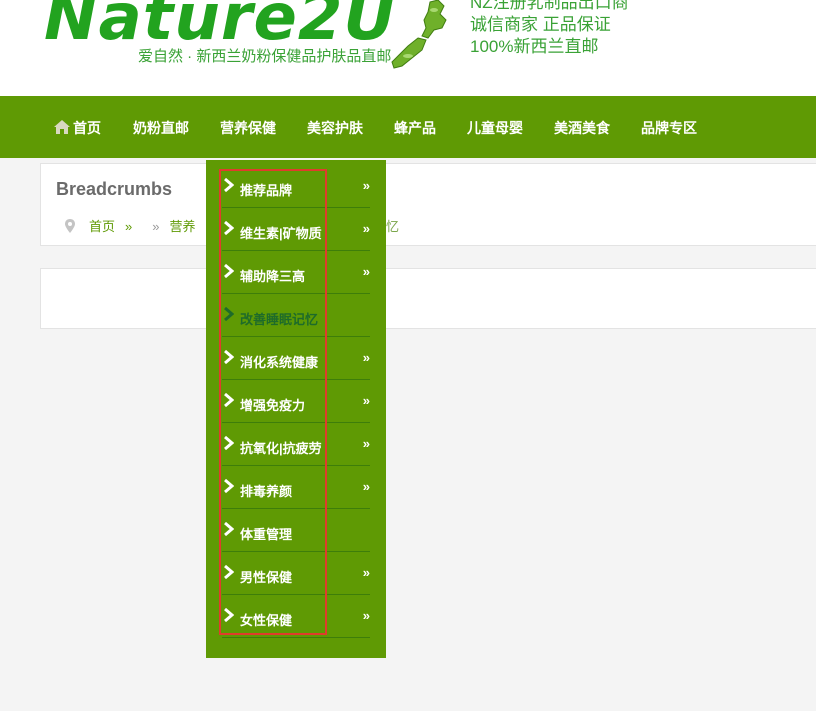  I want to click on dropdown-item-digestive-health: 消化系统健康 », so click(296, 359).